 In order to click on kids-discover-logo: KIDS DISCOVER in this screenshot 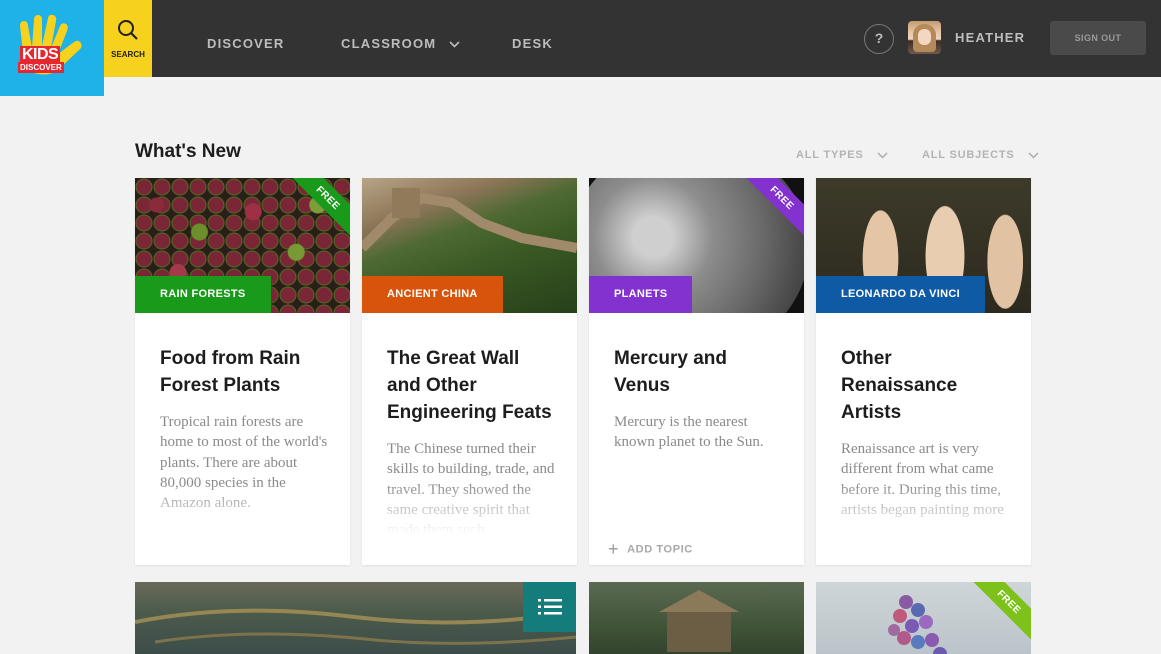, I will do `click(52, 48)`.